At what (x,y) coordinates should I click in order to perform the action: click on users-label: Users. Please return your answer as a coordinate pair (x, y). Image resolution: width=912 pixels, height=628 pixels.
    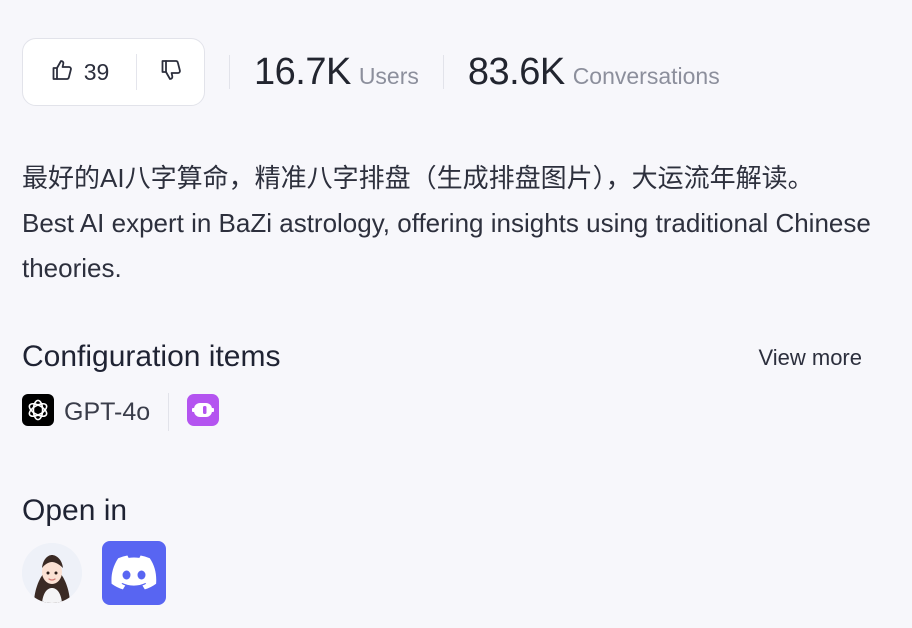
    Looking at the image, I should click on (388, 75).